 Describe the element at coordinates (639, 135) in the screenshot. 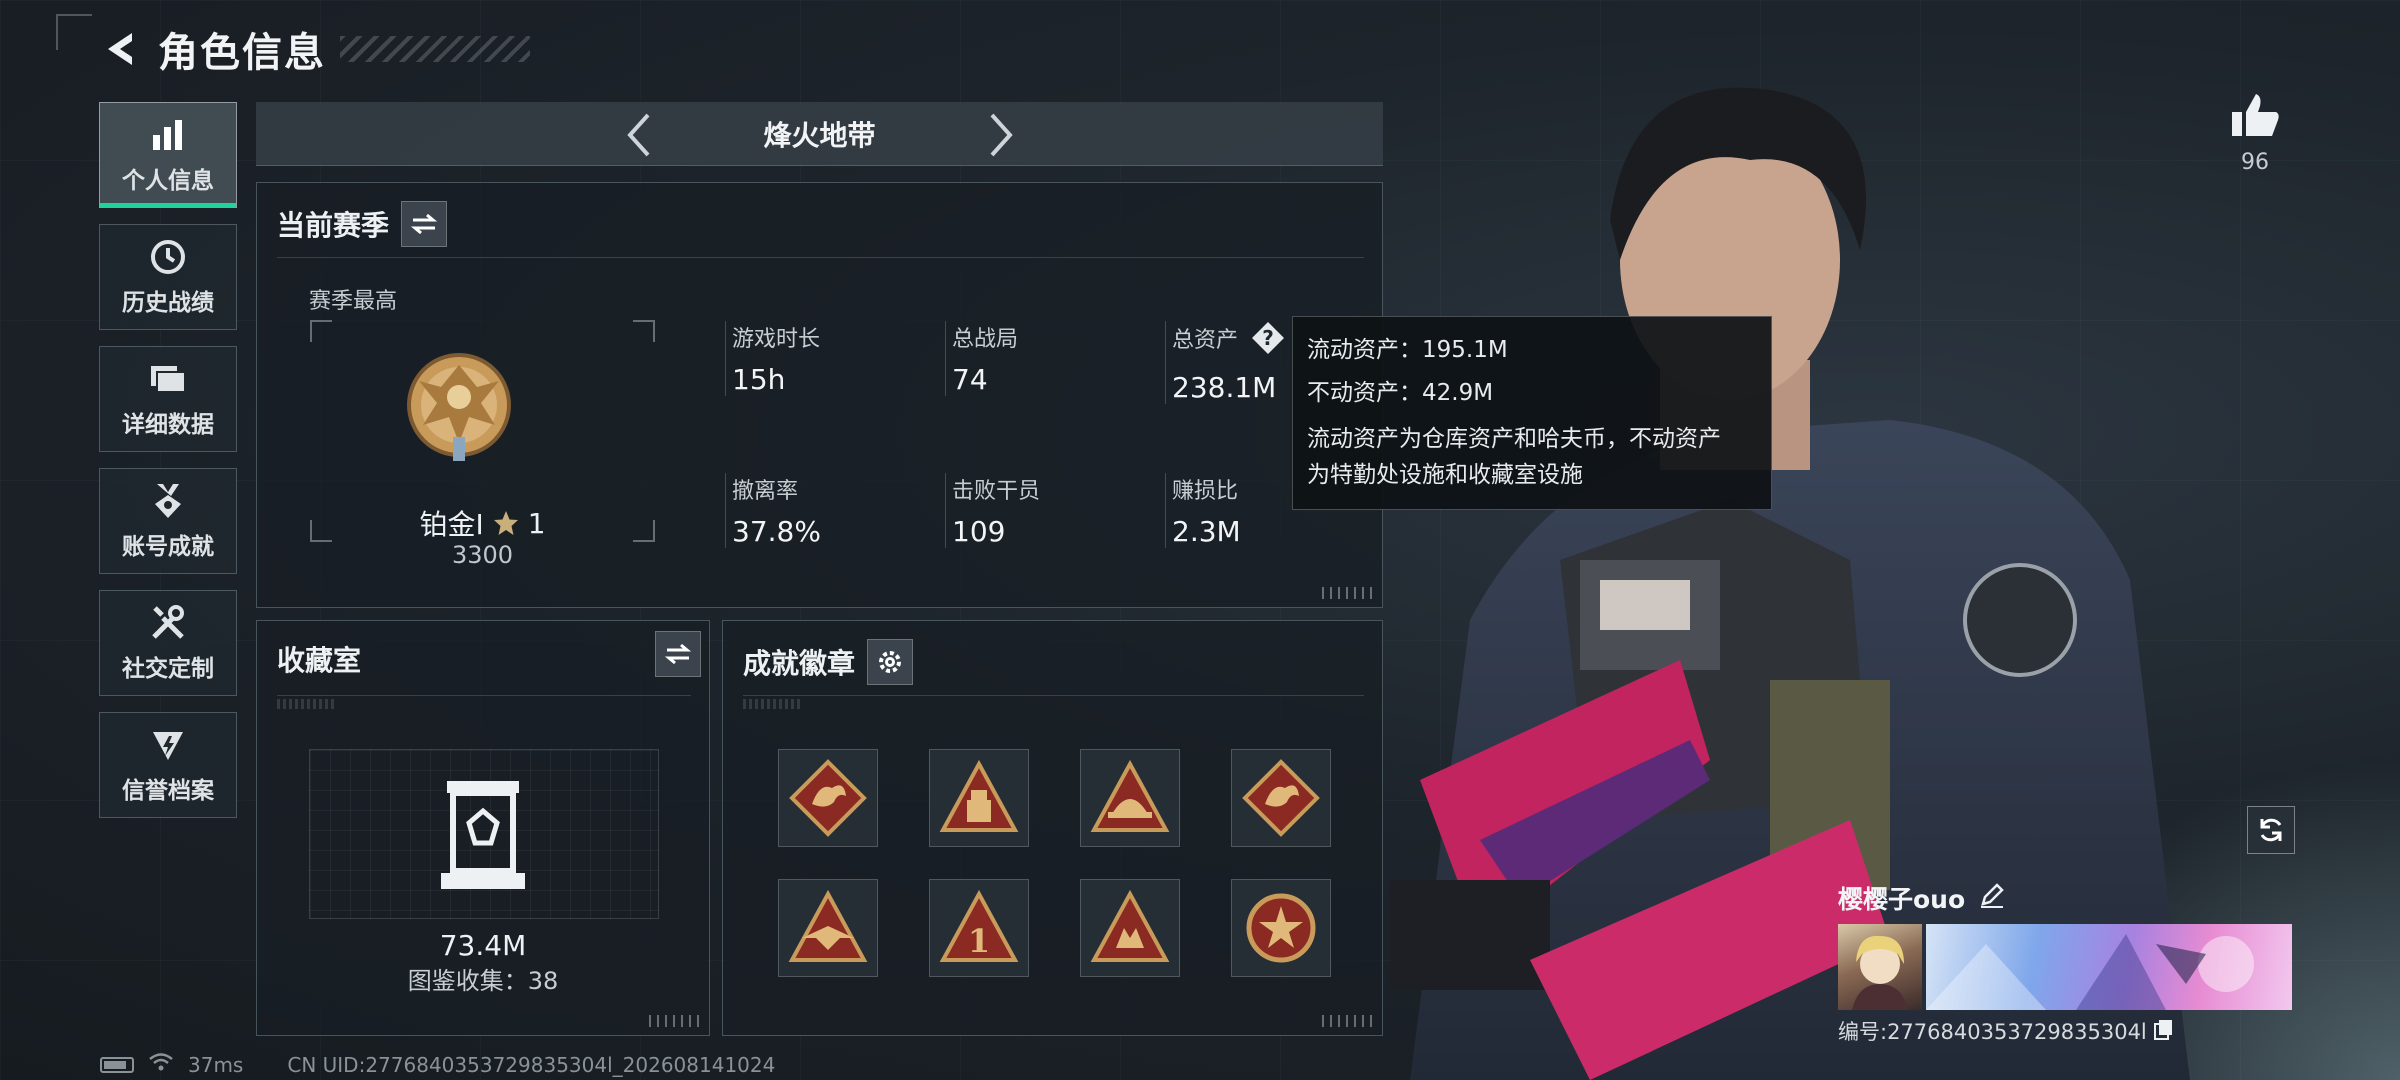

I see `mode-prev-button` at that location.